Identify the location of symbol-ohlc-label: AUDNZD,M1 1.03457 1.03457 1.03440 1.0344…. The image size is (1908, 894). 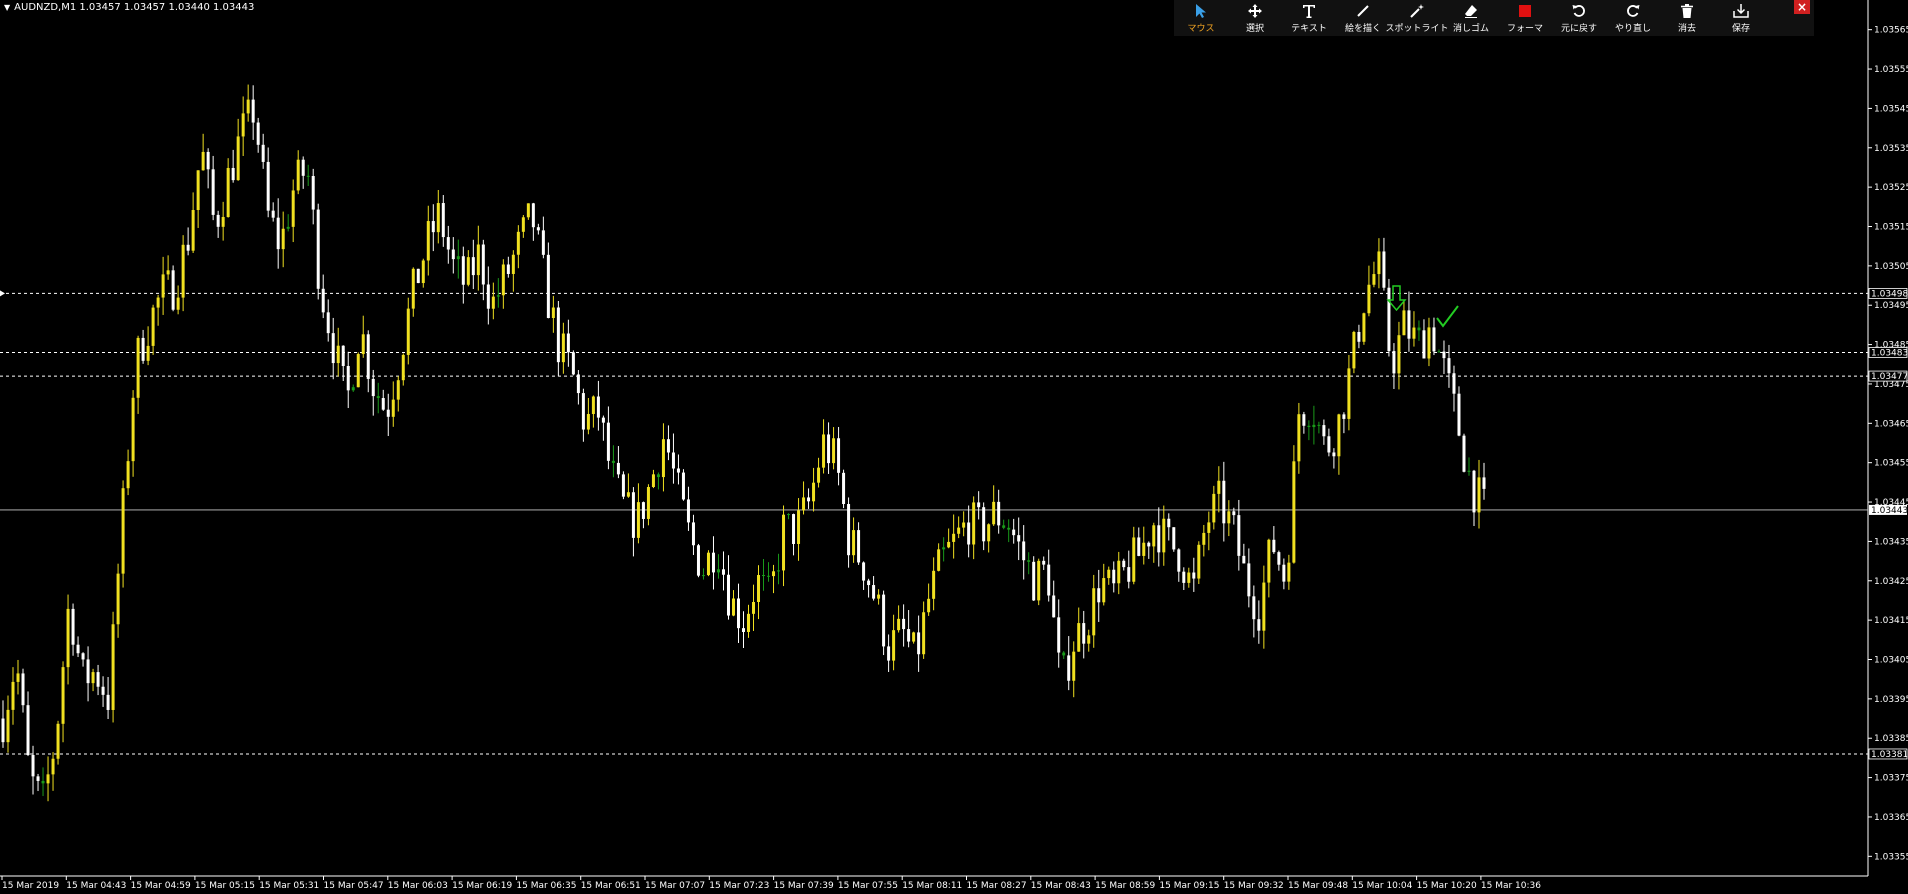
(134, 7).